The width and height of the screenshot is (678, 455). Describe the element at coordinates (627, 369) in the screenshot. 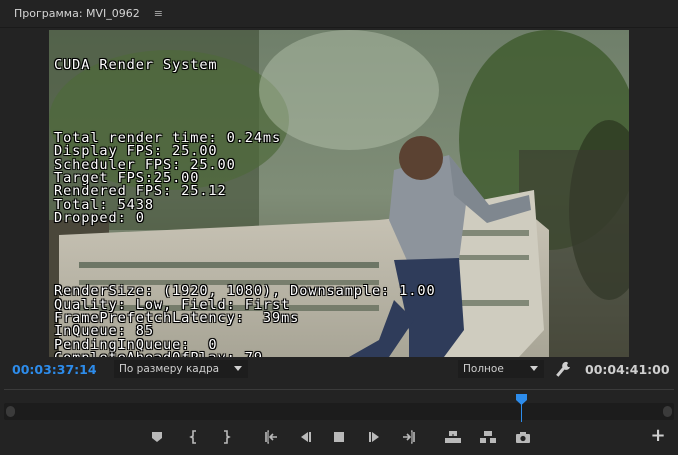

I see `duration-timecode: 00:04:41:00` at that location.